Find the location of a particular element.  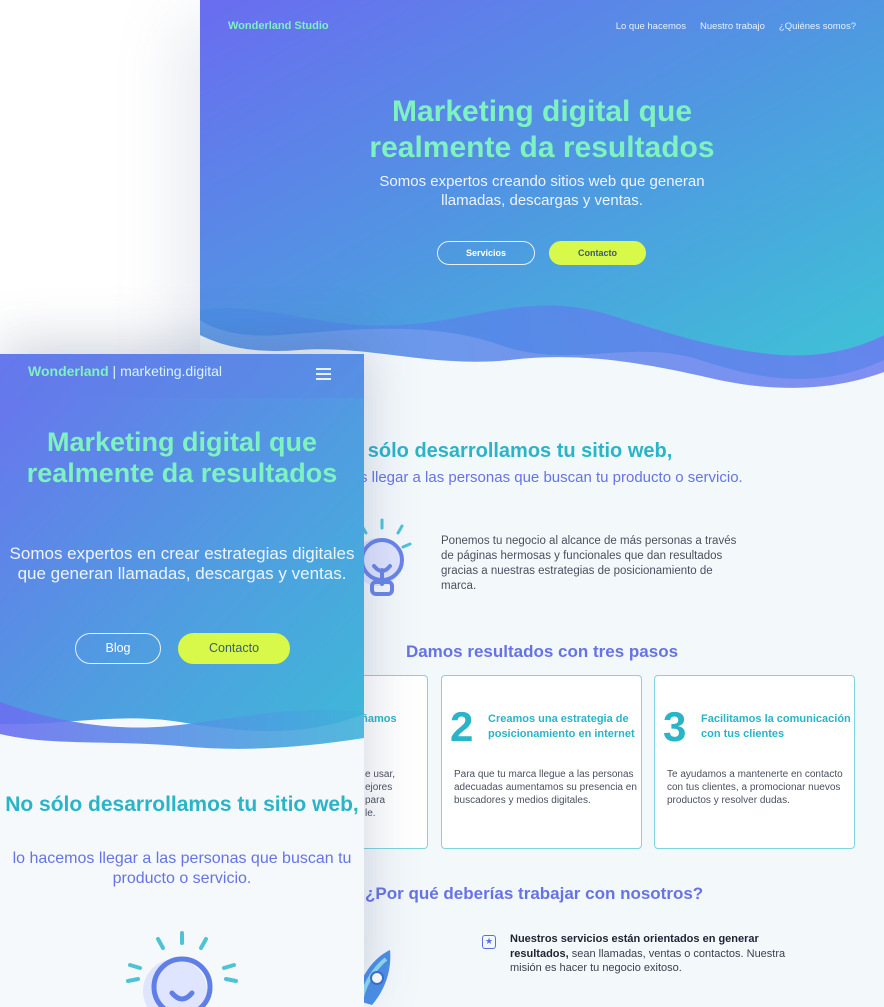

blog-button: Blog is located at coordinates (118, 648).